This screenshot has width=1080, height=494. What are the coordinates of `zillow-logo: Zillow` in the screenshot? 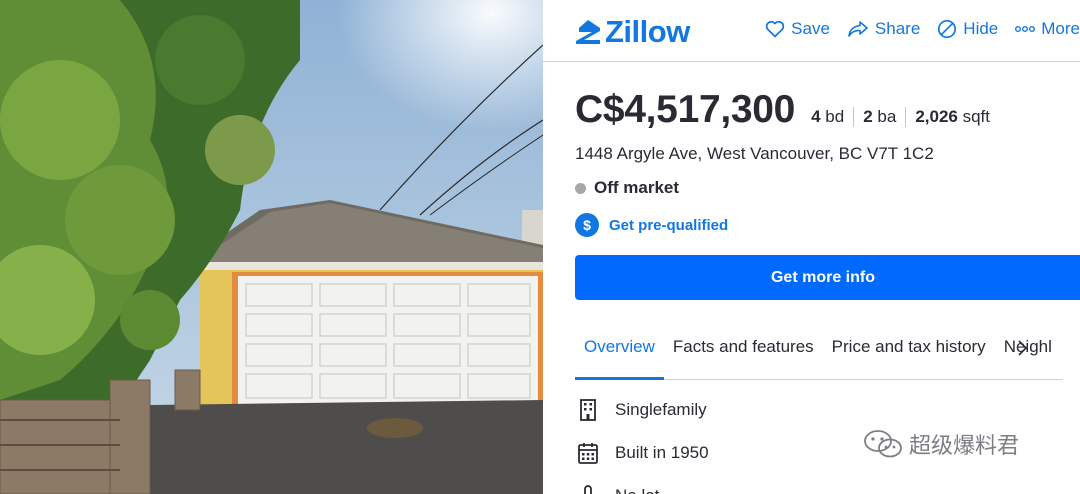 It's located at (632, 32).